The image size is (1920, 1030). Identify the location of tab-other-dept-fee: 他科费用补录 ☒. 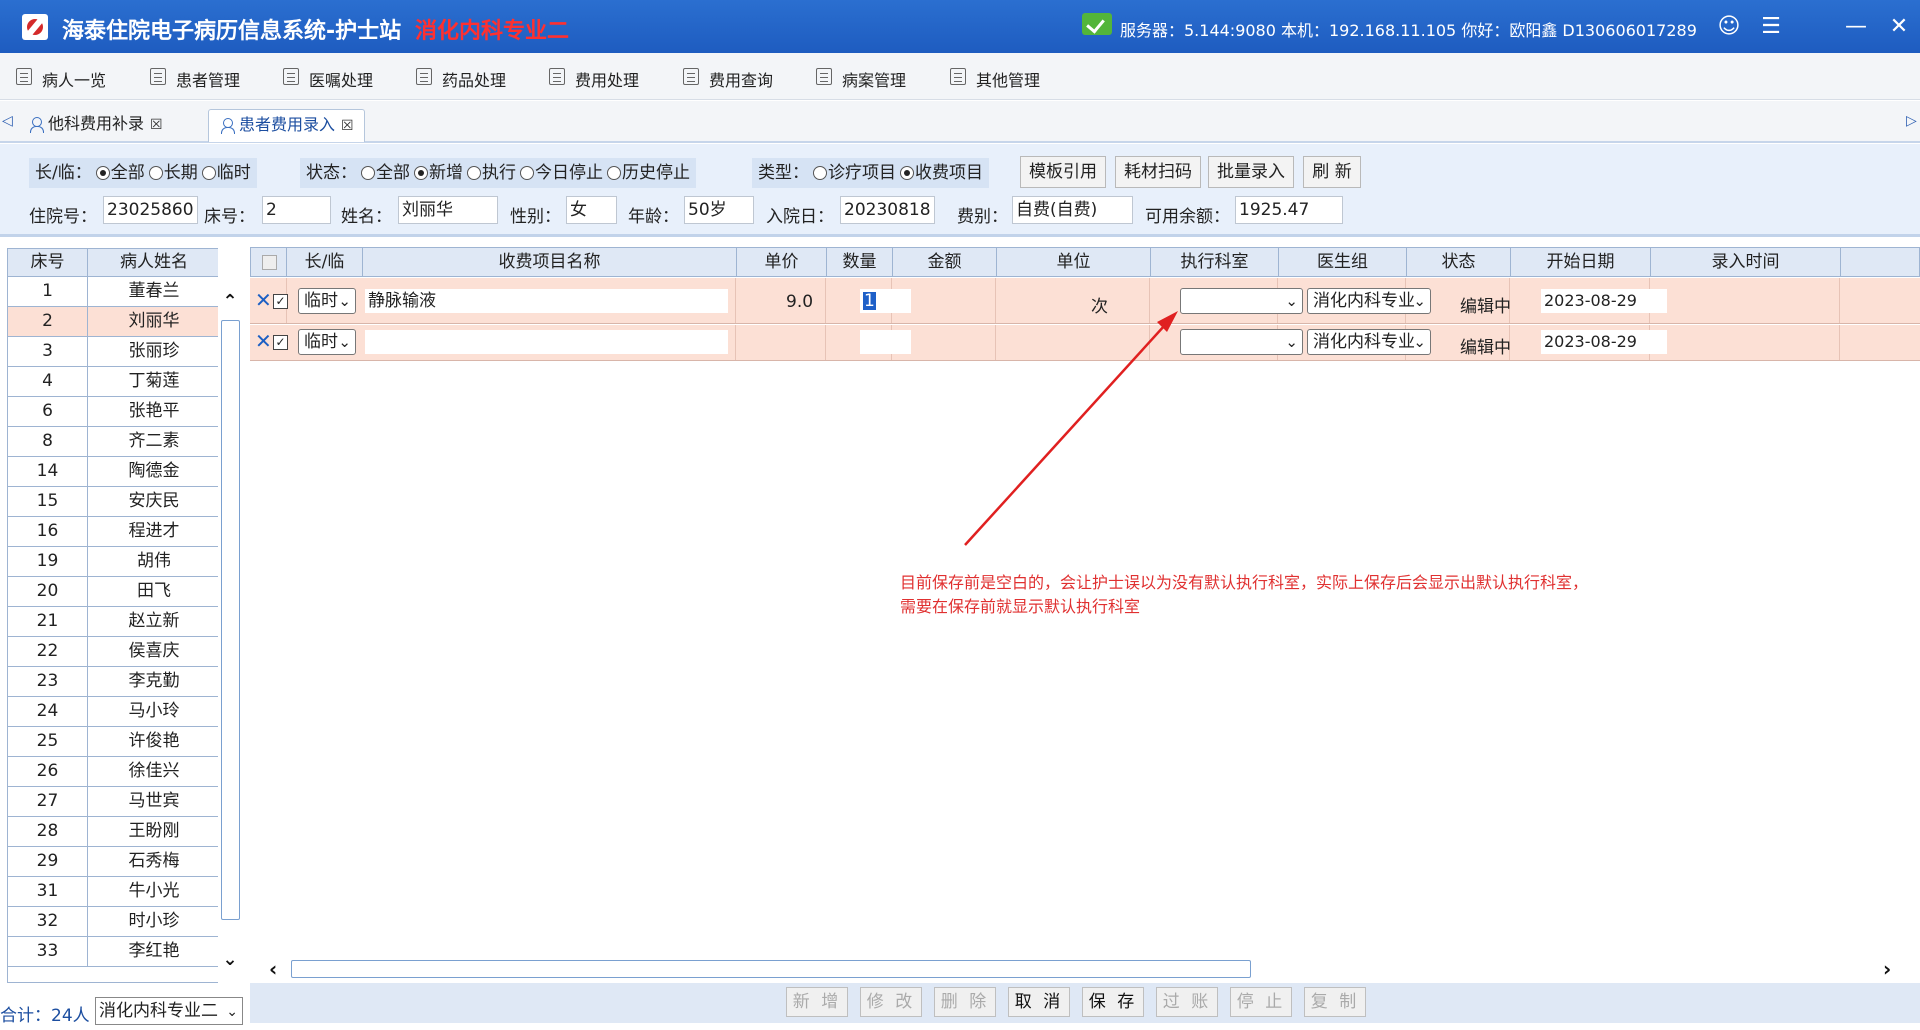
(95, 125).